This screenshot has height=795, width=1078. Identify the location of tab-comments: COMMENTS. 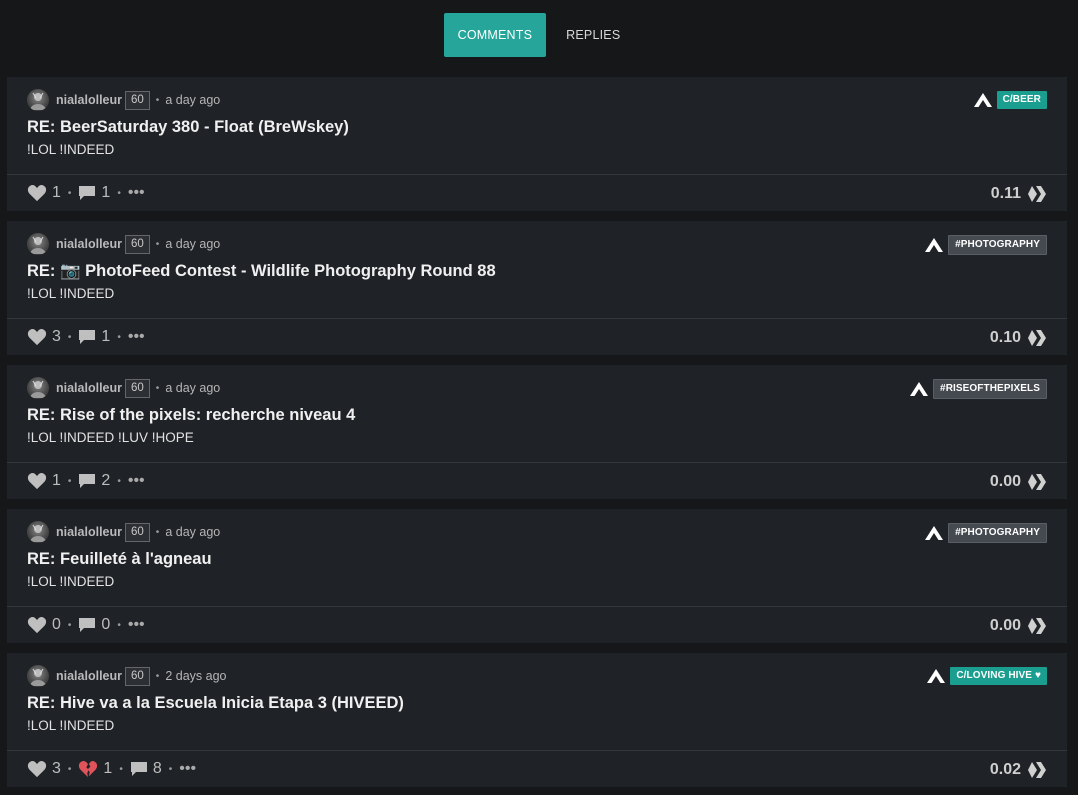
(495, 35).